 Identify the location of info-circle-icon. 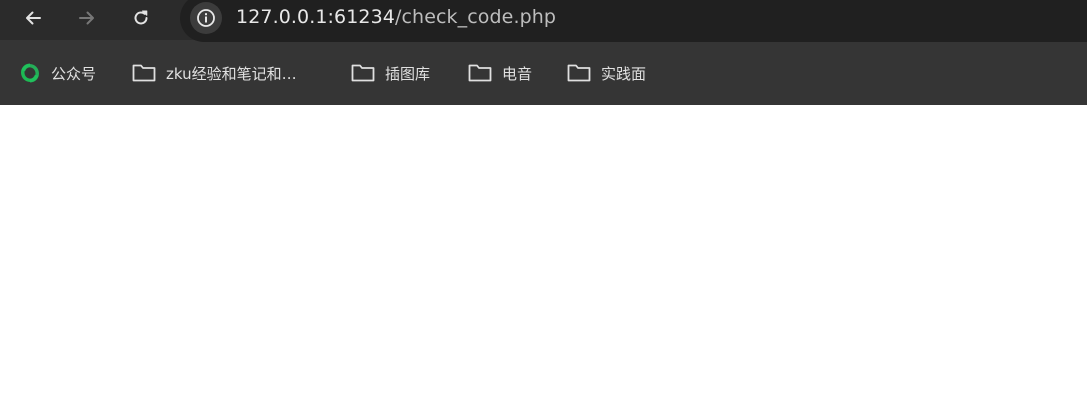
(206, 18).